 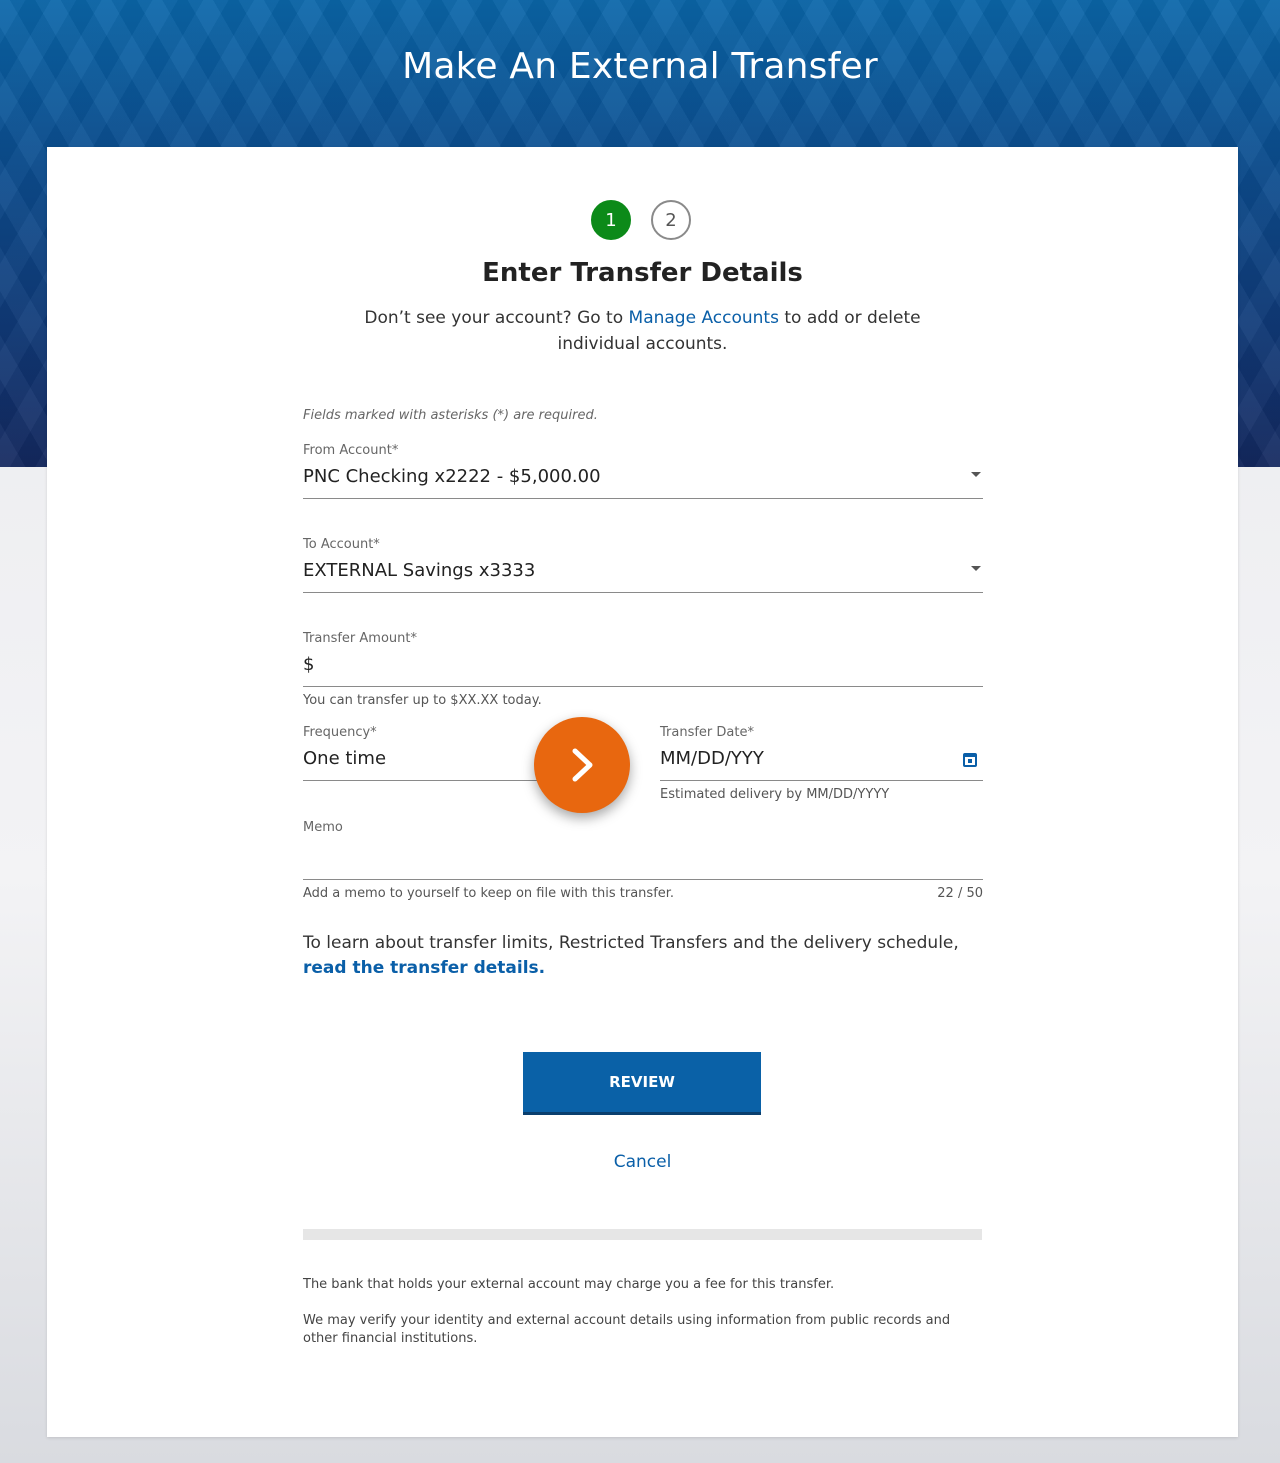 What do you see at coordinates (419, 570) in the screenshot?
I see `to-account-value: EXTERNAL Savings x3333` at bounding box center [419, 570].